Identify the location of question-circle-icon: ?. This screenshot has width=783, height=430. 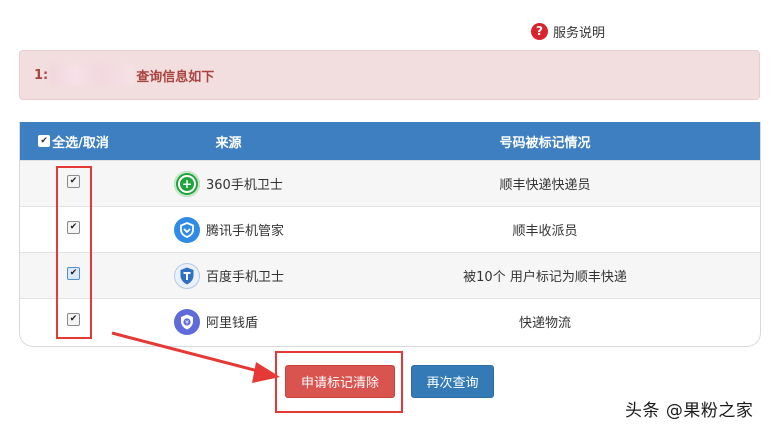
(539, 31).